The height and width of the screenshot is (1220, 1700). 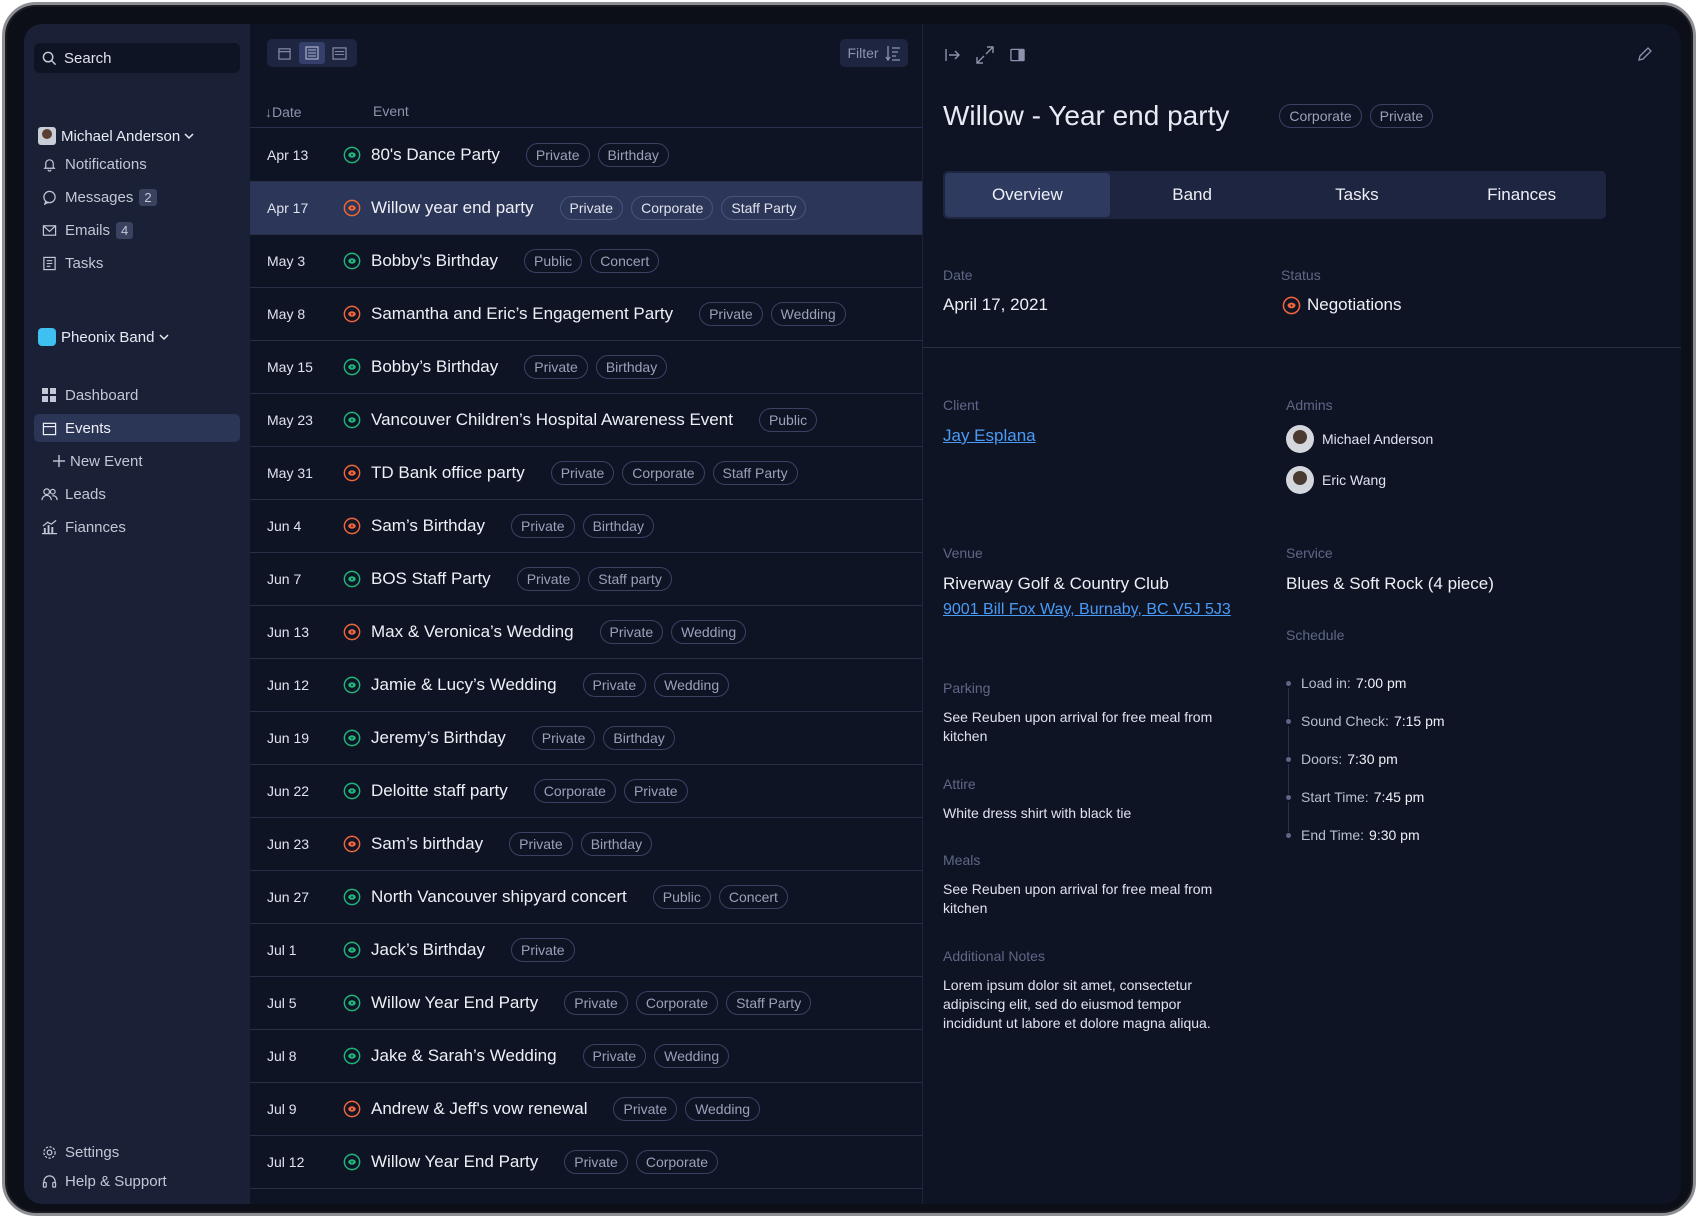 I want to click on event-date: Apr 17, so click(x=288, y=208).